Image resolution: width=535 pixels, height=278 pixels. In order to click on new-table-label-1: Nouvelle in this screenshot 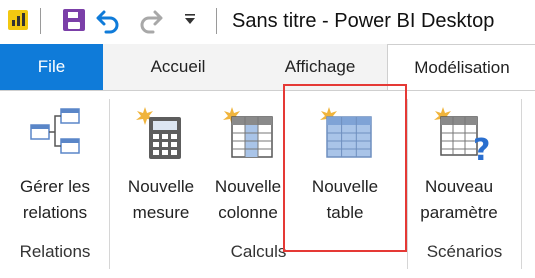, I will do `click(345, 186)`.